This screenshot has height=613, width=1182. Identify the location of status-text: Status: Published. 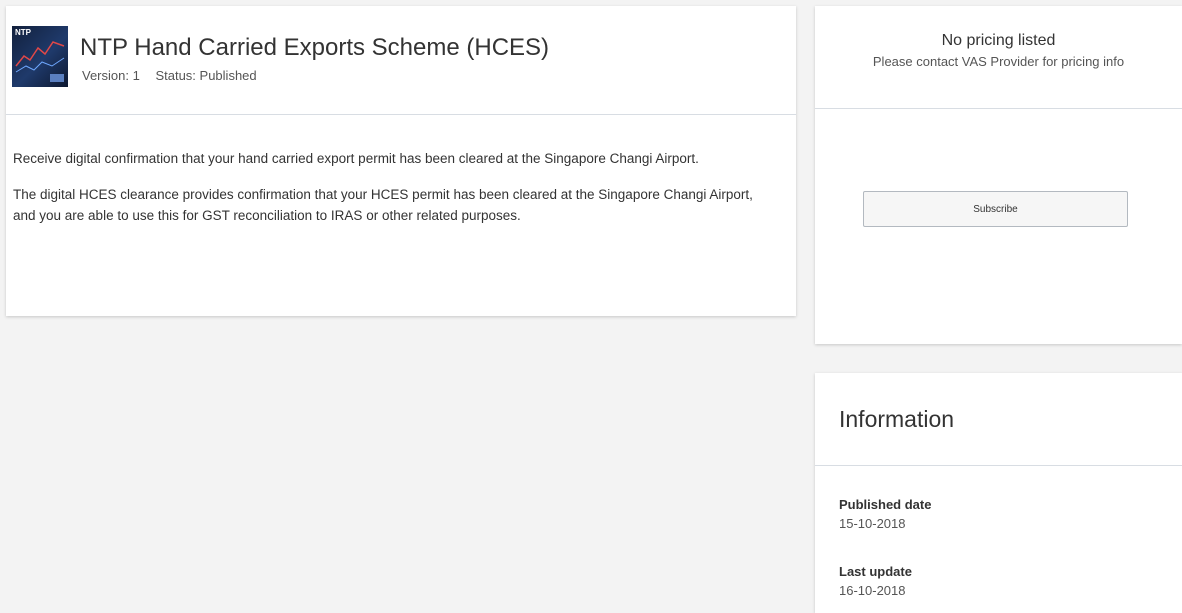
(206, 75).